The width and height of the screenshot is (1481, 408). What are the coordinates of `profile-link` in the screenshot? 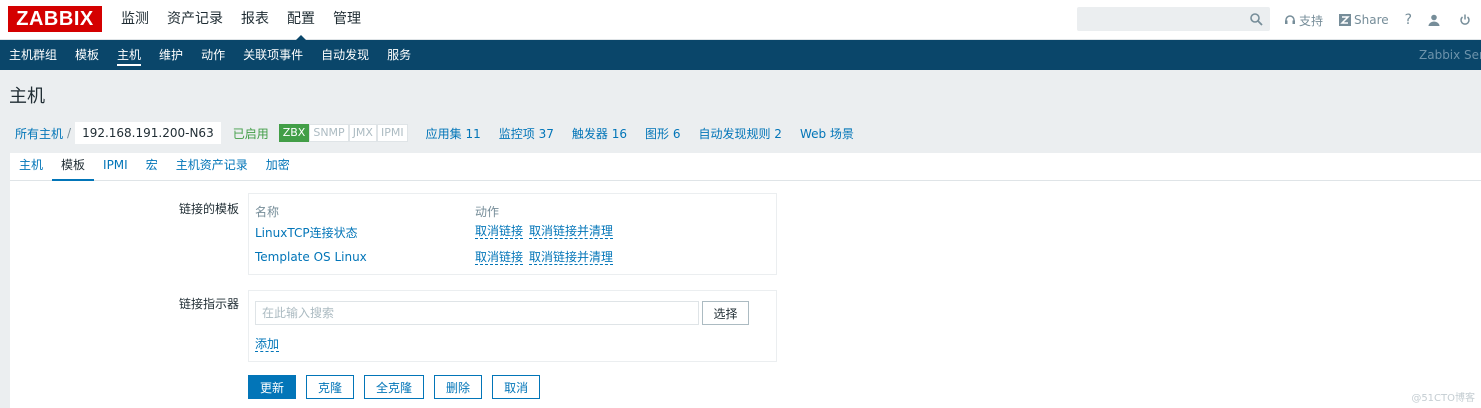 It's located at (1435, 20).